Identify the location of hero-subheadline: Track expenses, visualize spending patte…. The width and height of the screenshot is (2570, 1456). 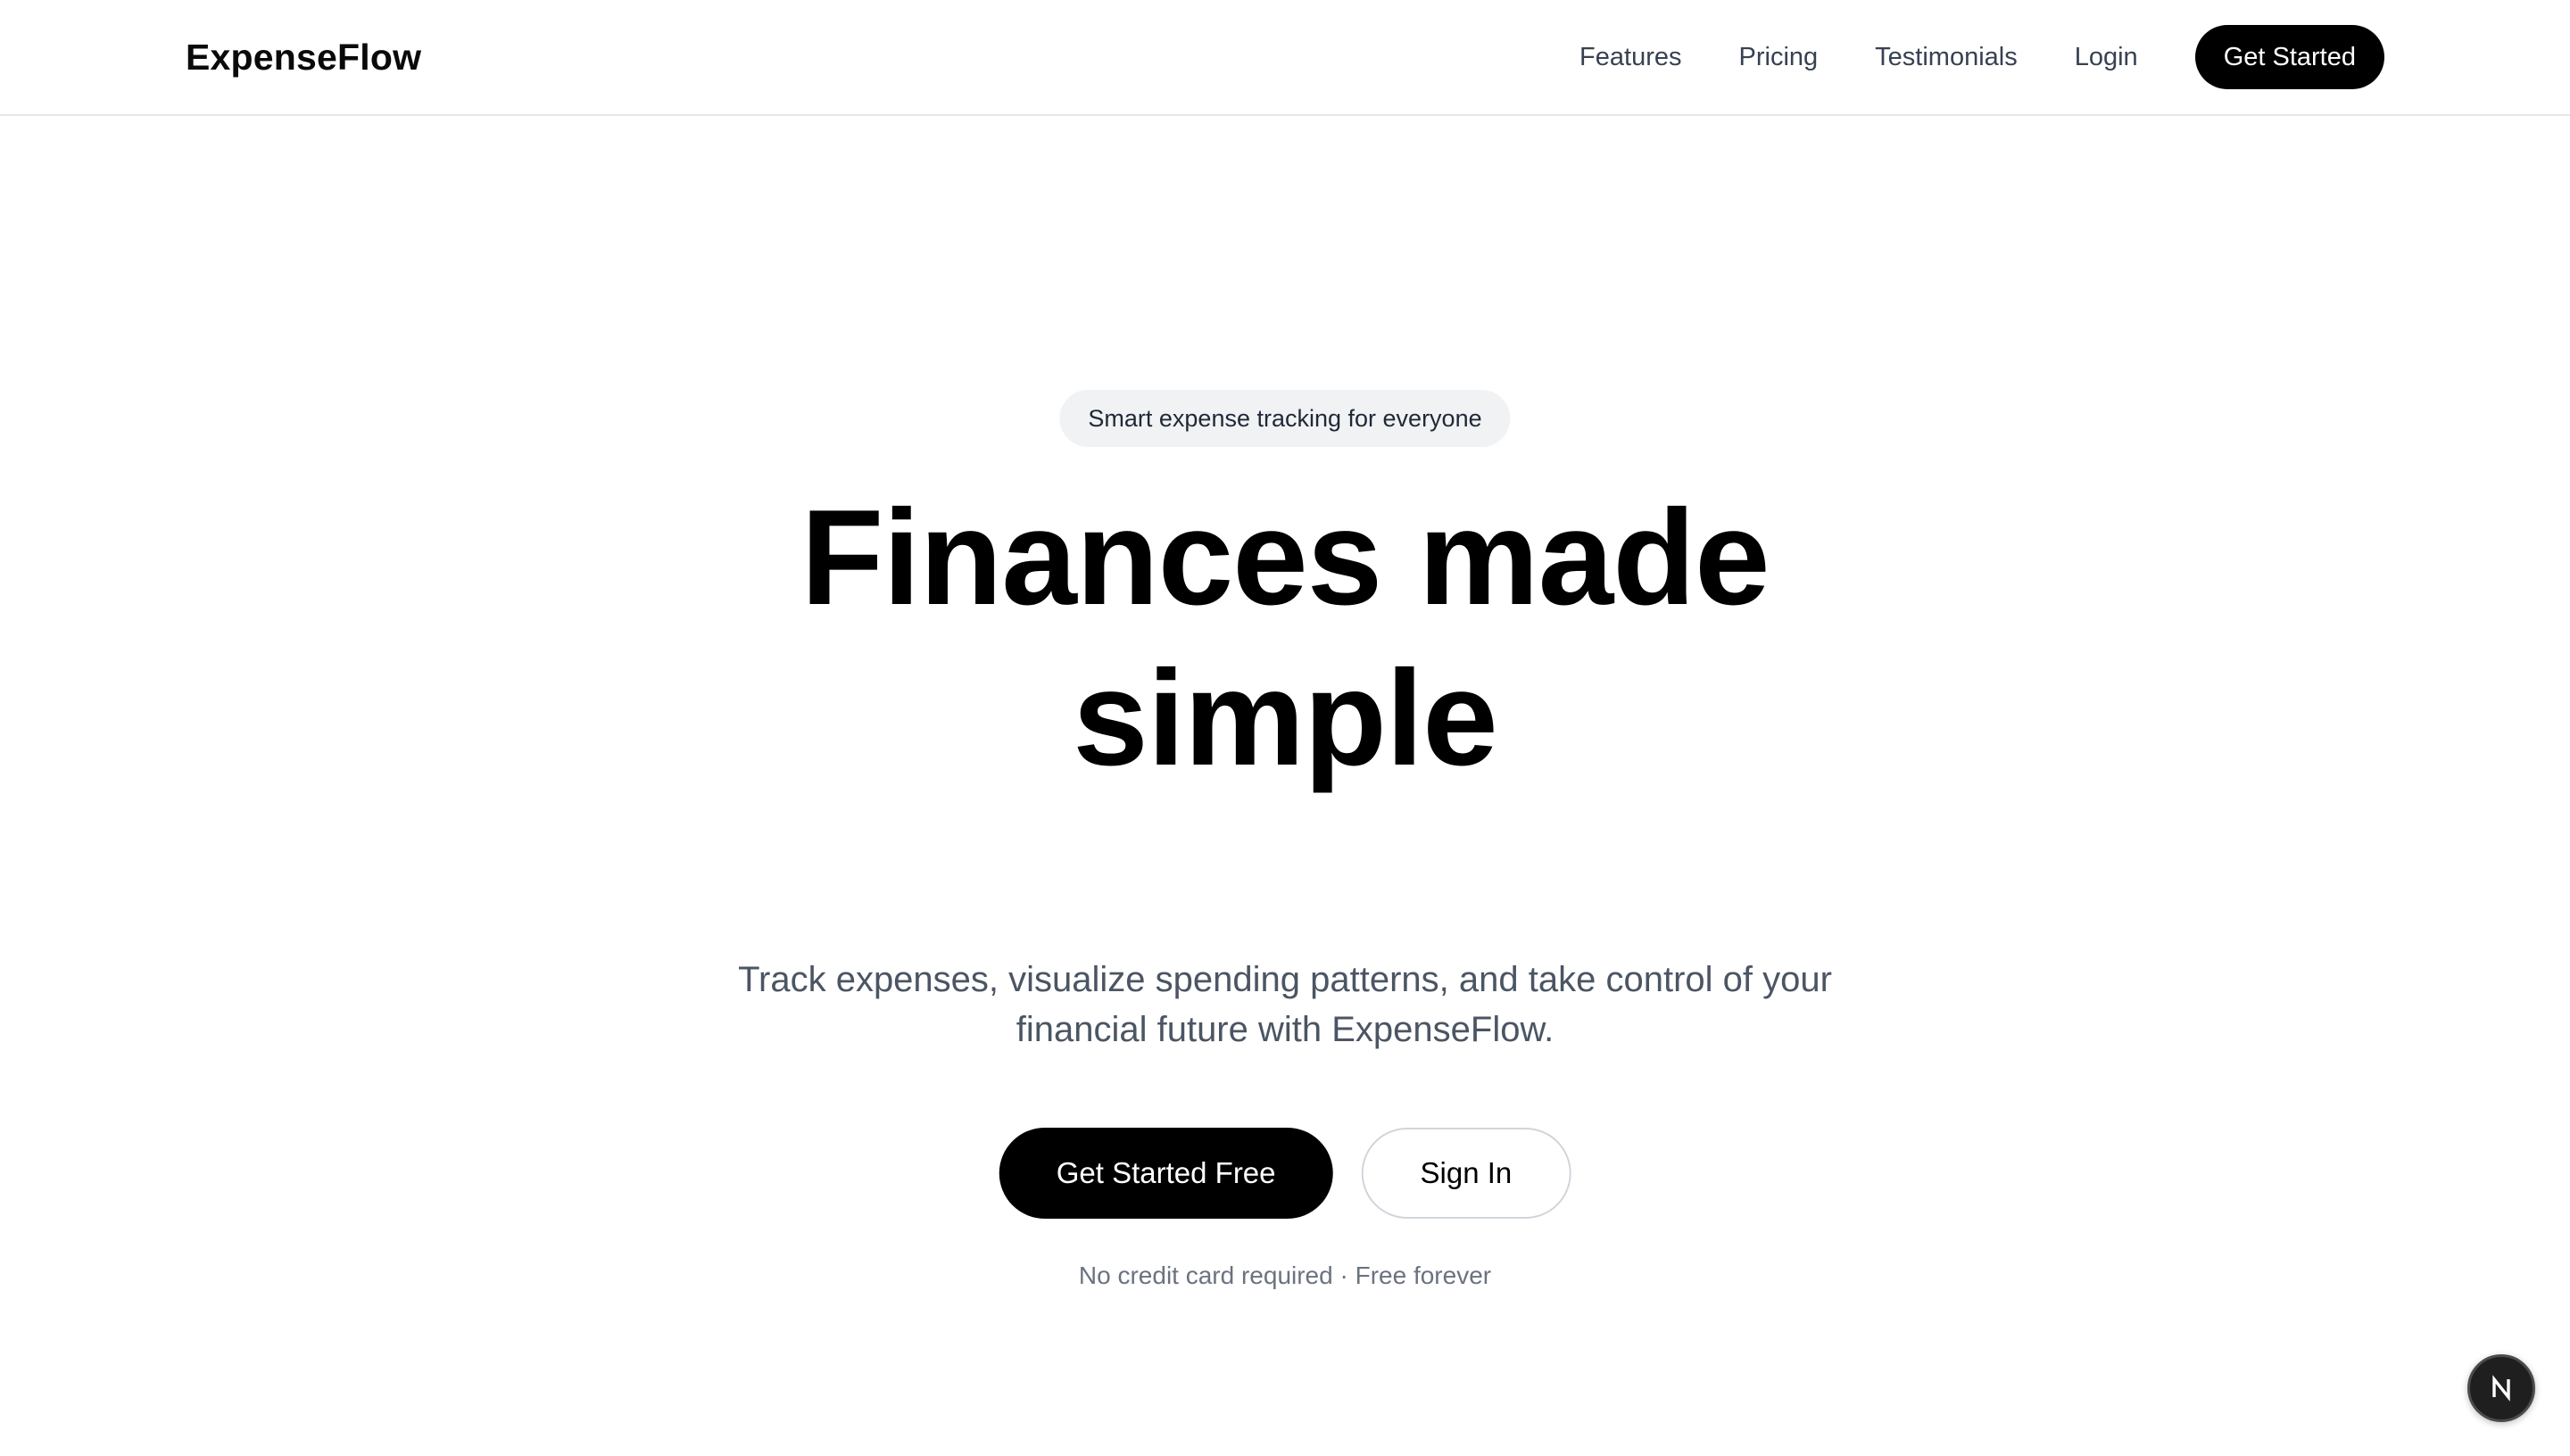
(1285, 1005).